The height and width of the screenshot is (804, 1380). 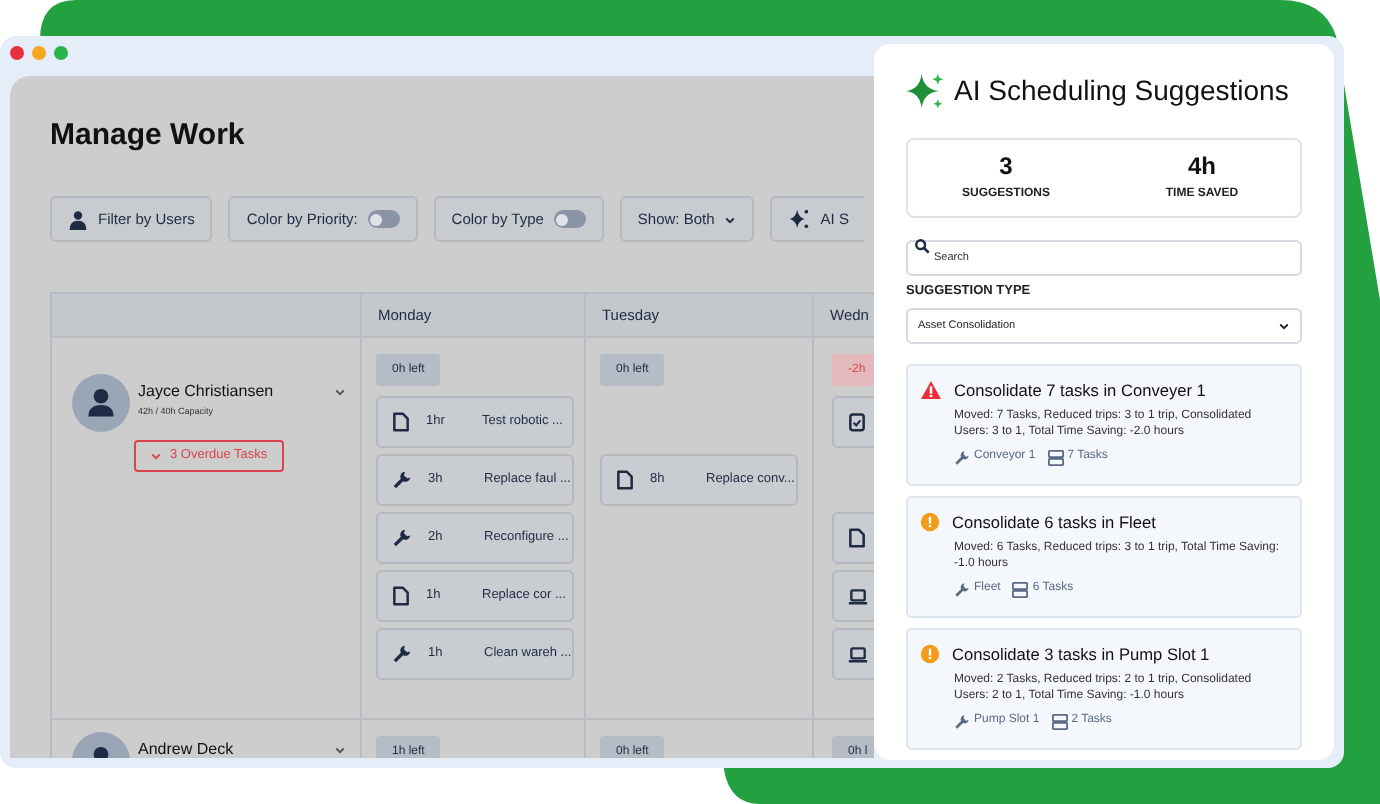 I want to click on clipboard-icon, so click(x=857, y=422).